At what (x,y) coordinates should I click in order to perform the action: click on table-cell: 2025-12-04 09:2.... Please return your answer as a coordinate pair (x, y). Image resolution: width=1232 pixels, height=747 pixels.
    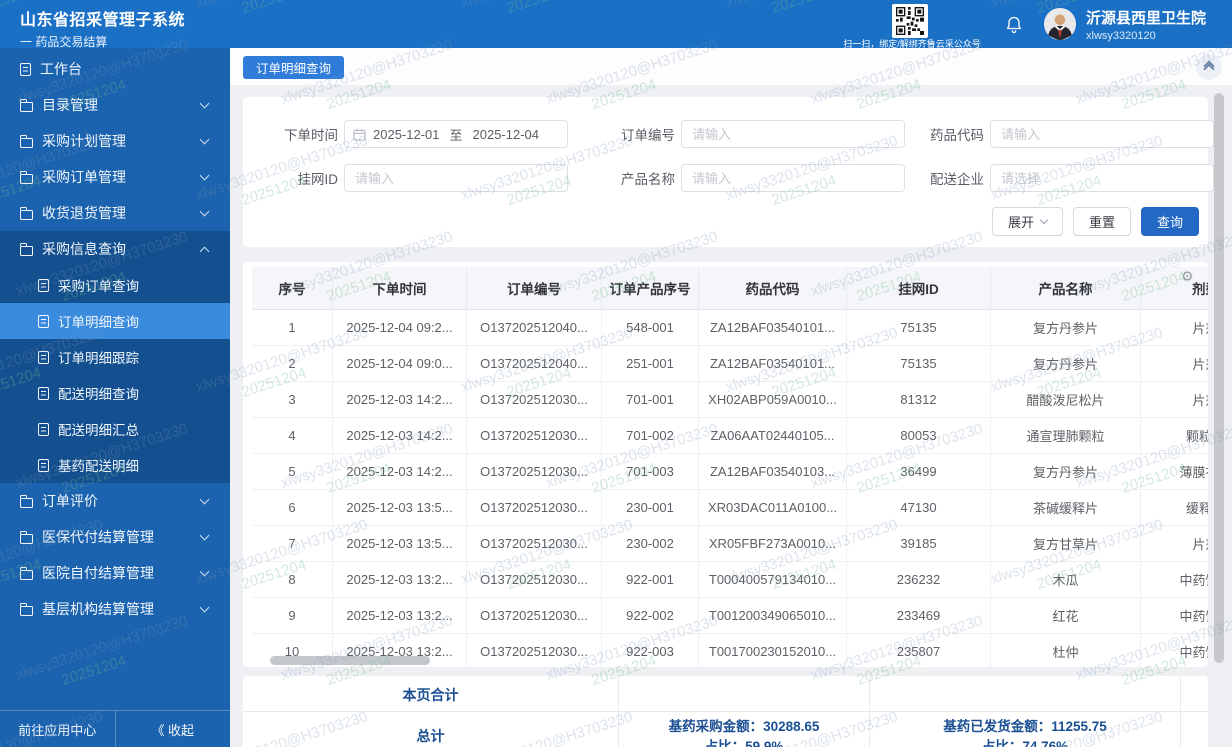
    Looking at the image, I should click on (400, 327).